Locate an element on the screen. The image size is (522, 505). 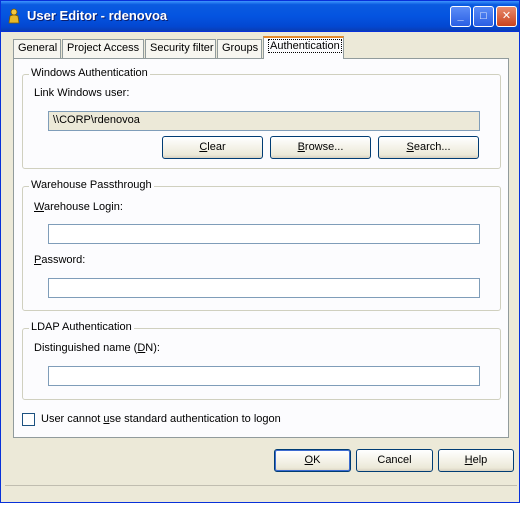
status-bar is located at coordinates (261, 493).